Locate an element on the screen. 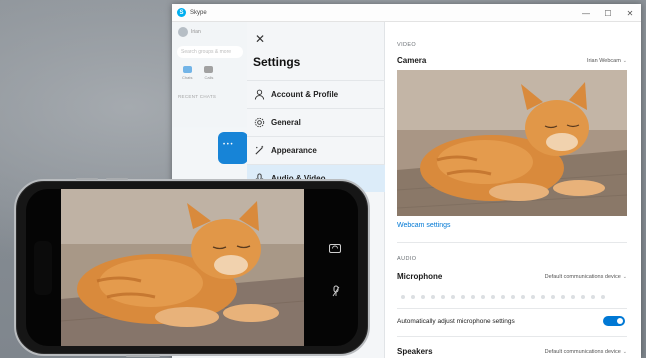  auto-adjust-toggle is located at coordinates (614, 321).